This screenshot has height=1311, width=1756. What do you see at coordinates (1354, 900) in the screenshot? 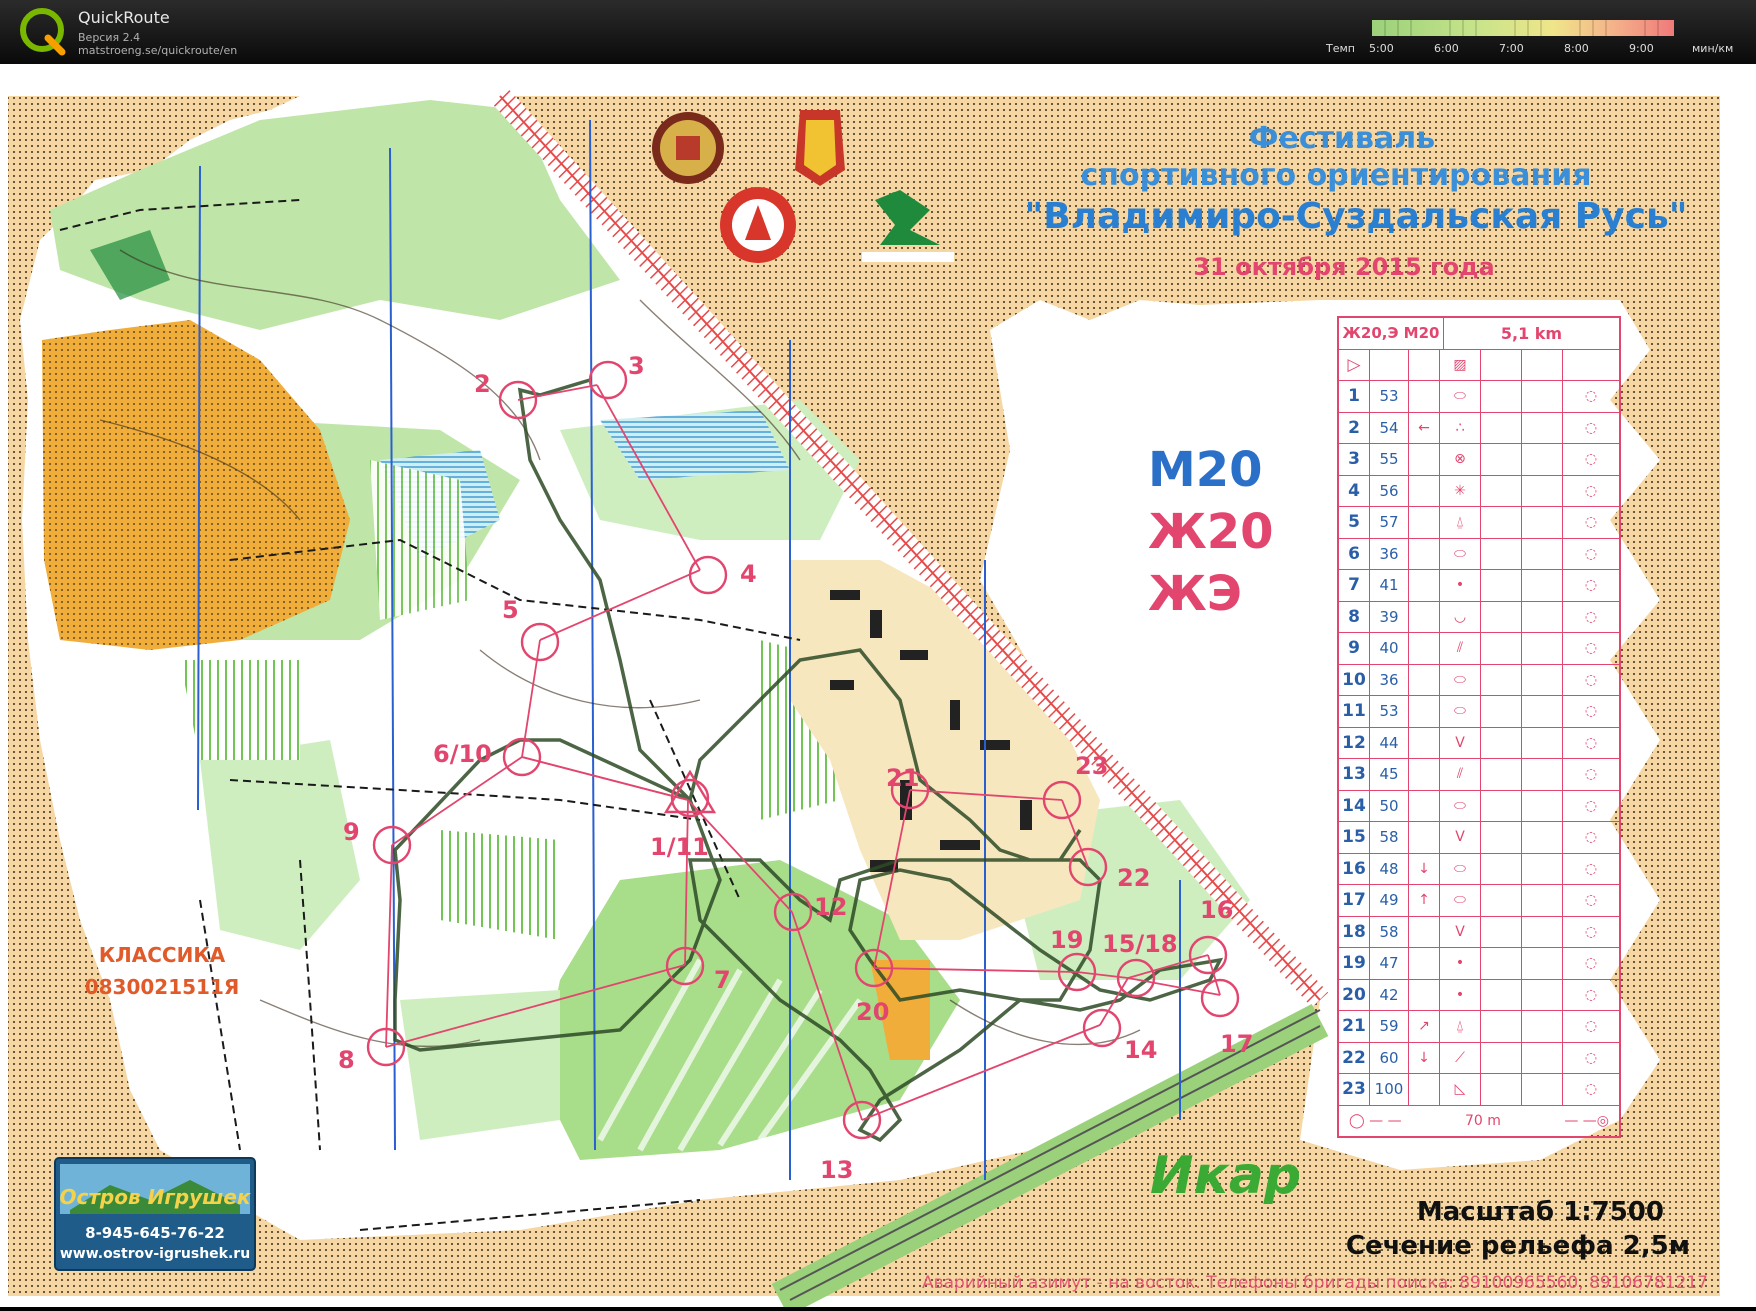
I see `control-number: 17` at bounding box center [1354, 900].